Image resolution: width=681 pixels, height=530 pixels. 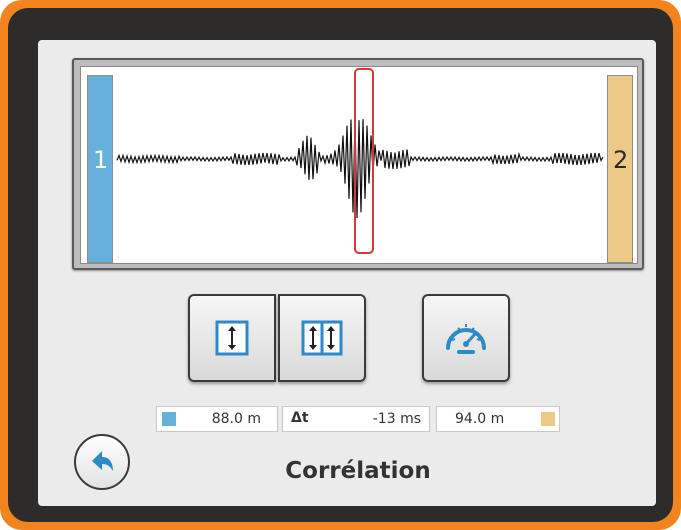 I want to click on sensor-1-swatch, so click(x=169, y=419).